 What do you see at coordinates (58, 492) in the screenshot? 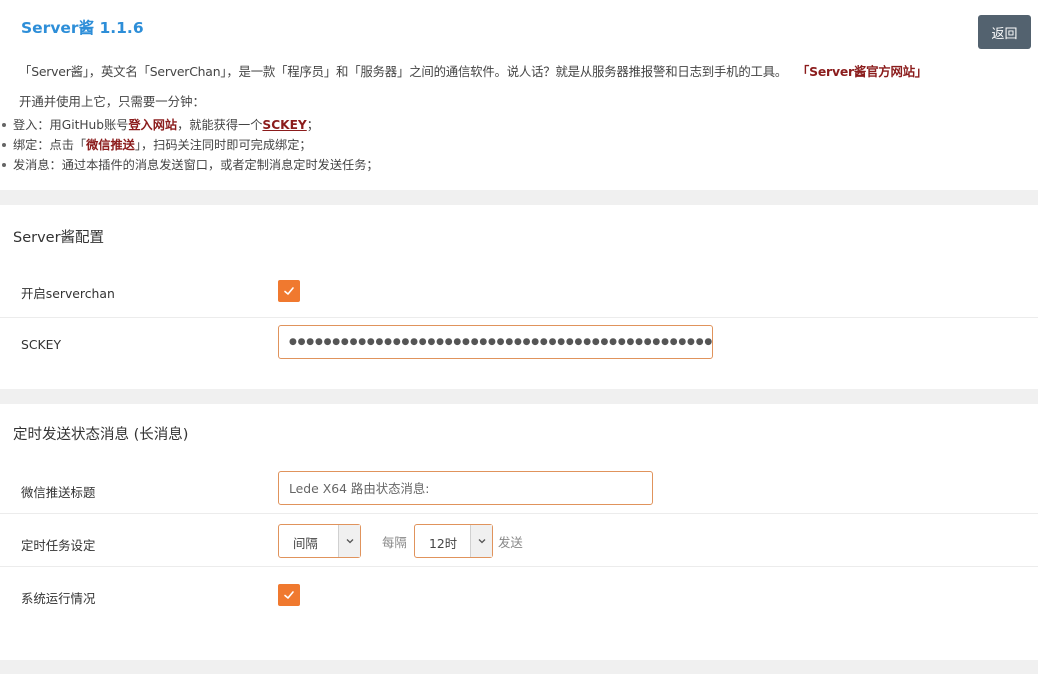
I see `push-title-label: 微信推送标题` at bounding box center [58, 492].